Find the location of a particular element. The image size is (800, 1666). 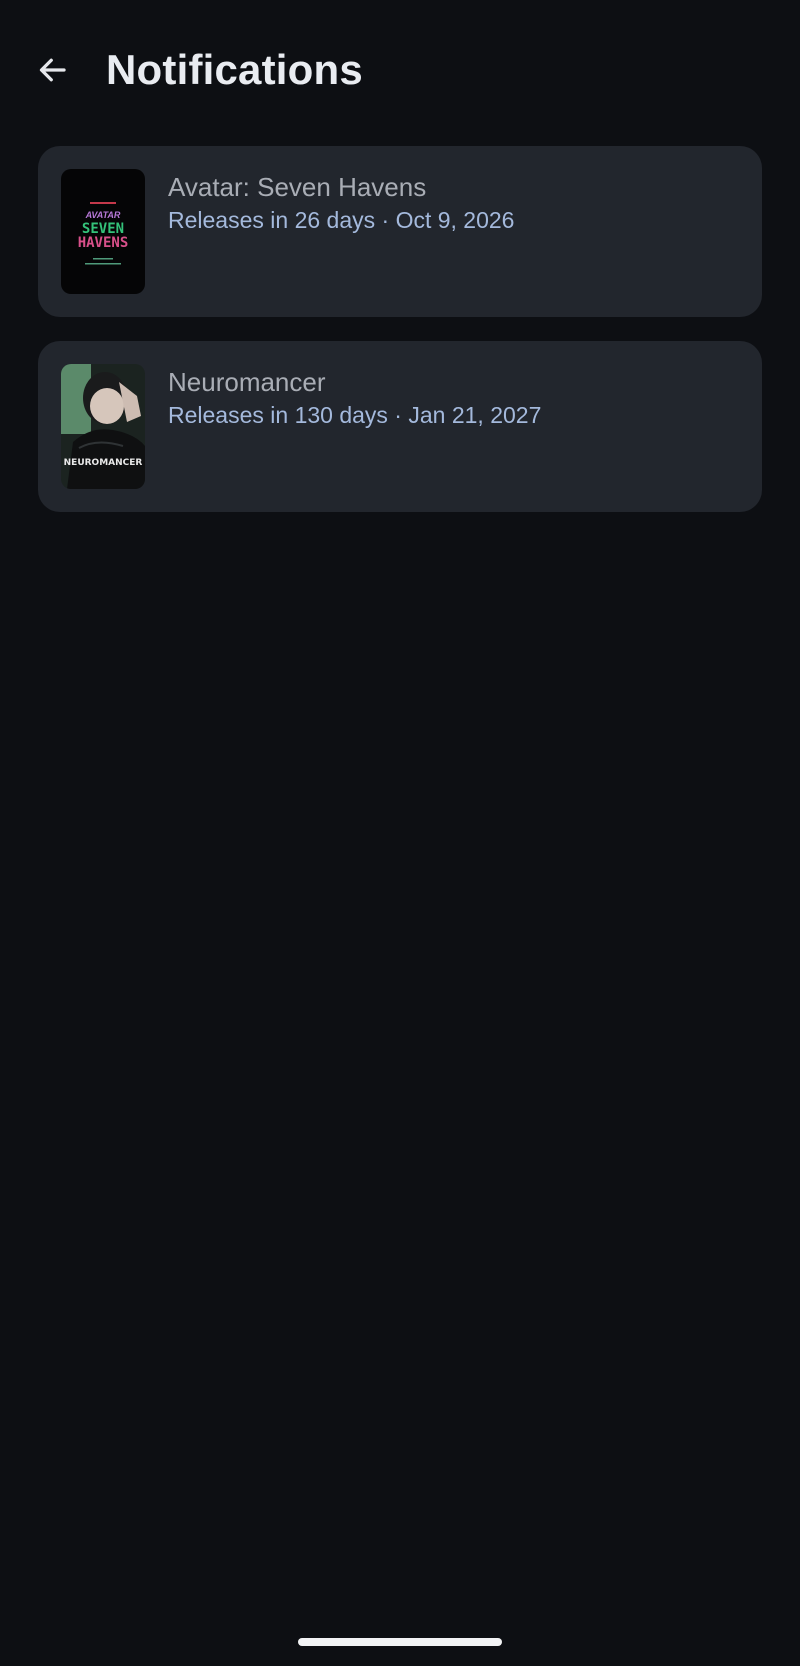

back-button is located at coordinates (52, 70).